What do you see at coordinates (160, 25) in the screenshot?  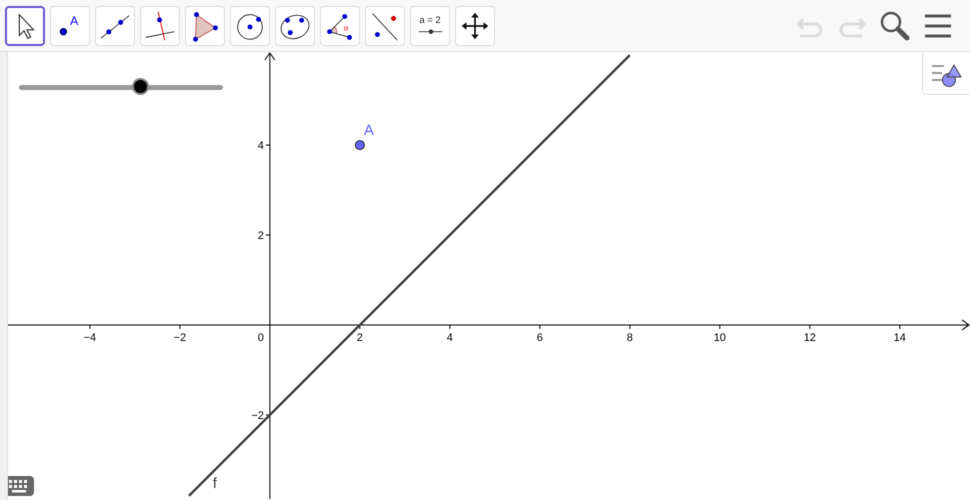 I see `perpendicular-lines-icon` at bounding box center [160, 25].